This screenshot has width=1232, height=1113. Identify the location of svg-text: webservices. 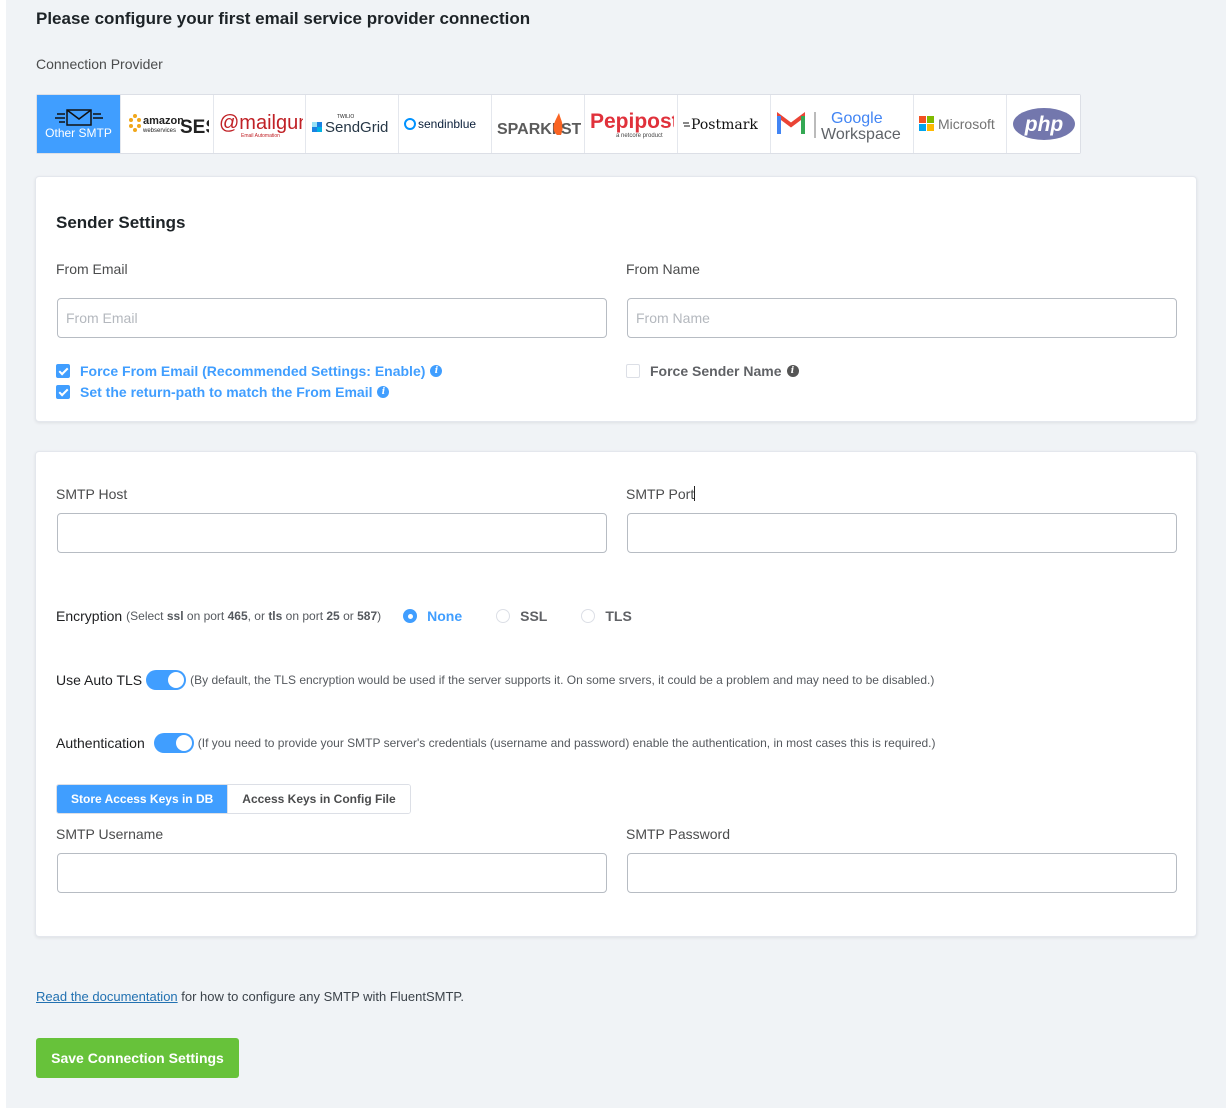
(159, 131).